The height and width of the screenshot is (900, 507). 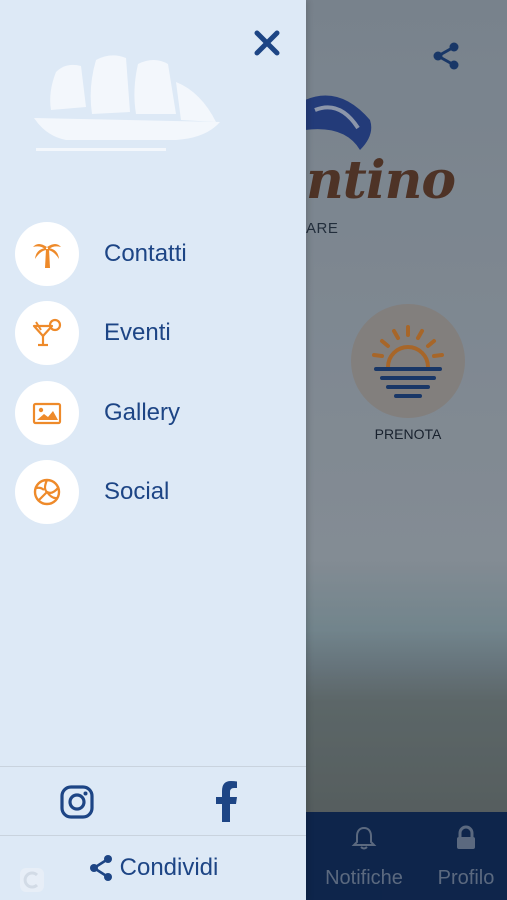 I want to click on image-icon, so click(x=47, y=412).